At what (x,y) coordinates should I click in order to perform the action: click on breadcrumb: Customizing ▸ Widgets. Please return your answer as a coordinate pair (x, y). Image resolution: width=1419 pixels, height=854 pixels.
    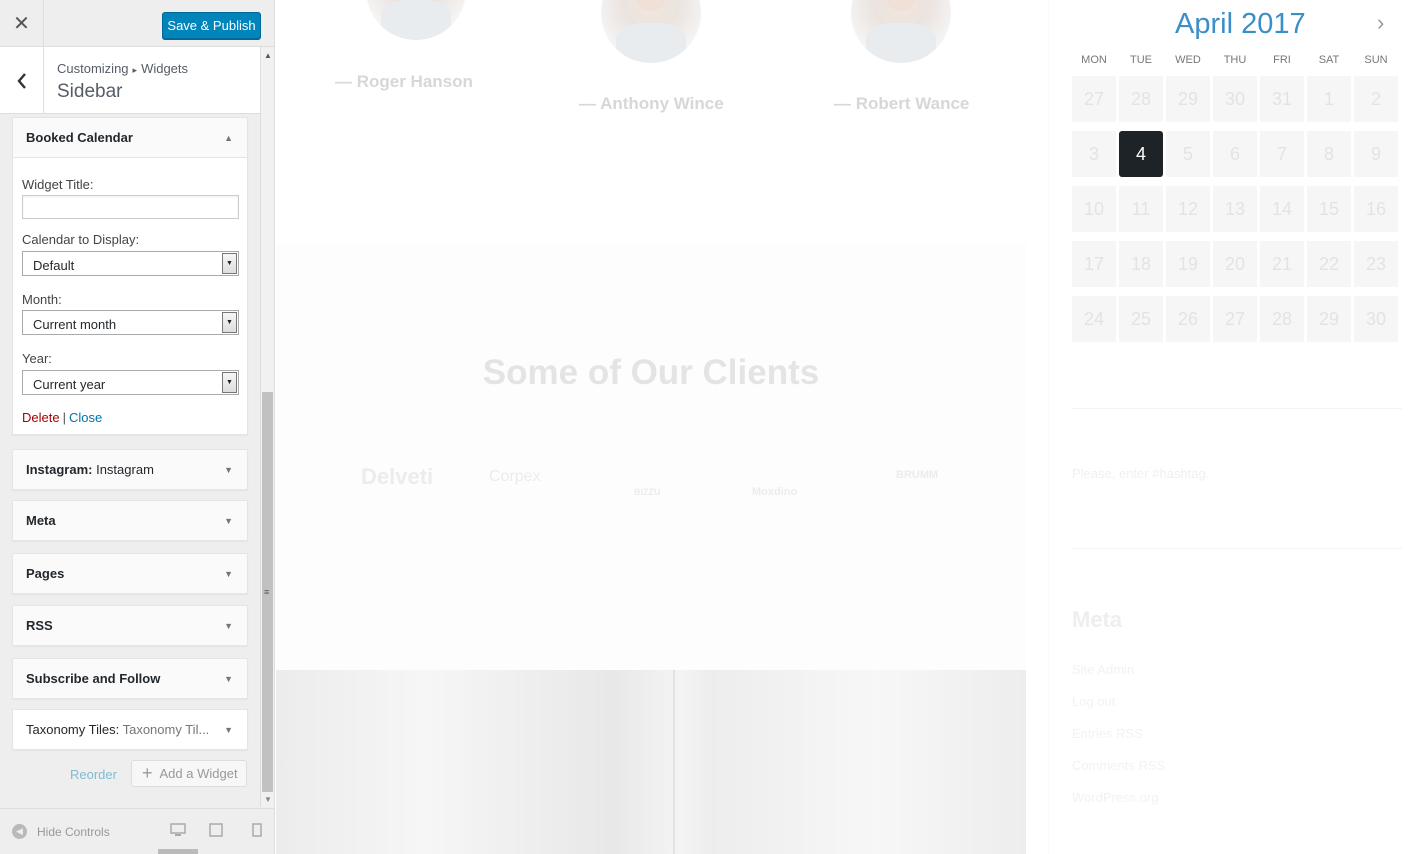
    Looking at the image, I should click on (122, 68).